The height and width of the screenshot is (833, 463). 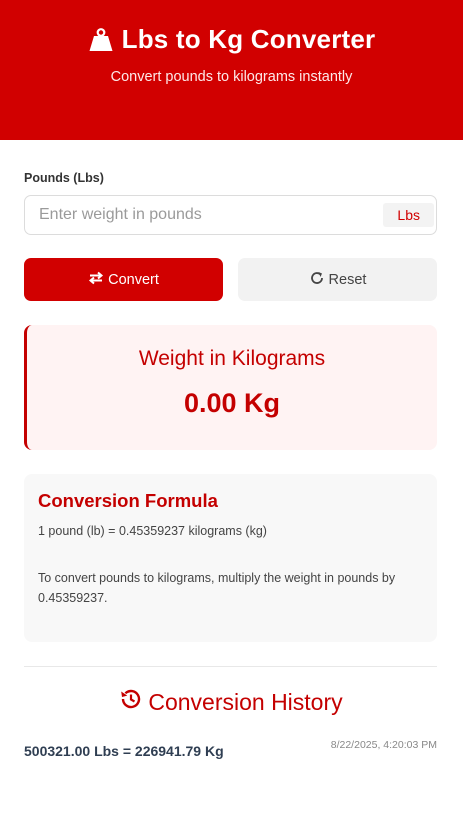 What do you see at coordinates (96, 280) in the screenshot?
I see `exchange-icon` at bounding box center [96, 280].